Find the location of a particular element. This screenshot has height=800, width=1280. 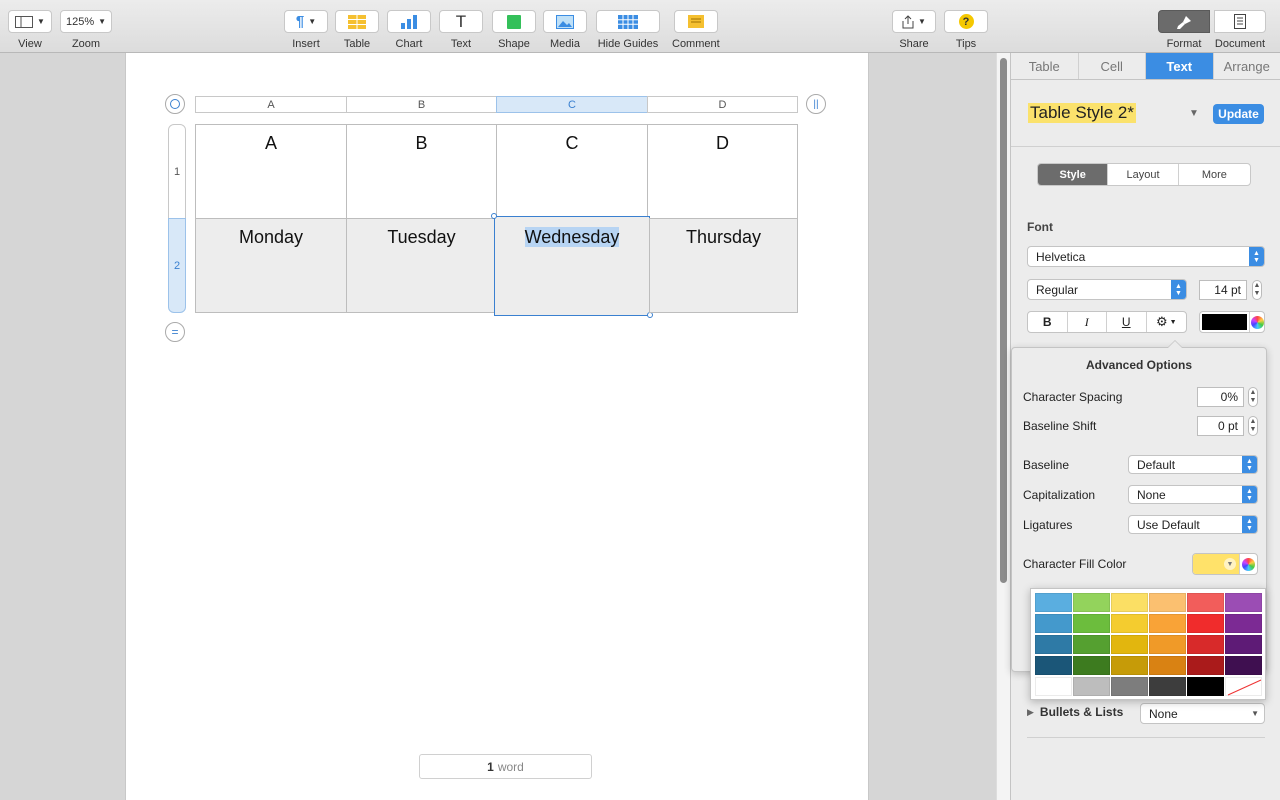

text-color-well is located at coordinates (1232, 322).